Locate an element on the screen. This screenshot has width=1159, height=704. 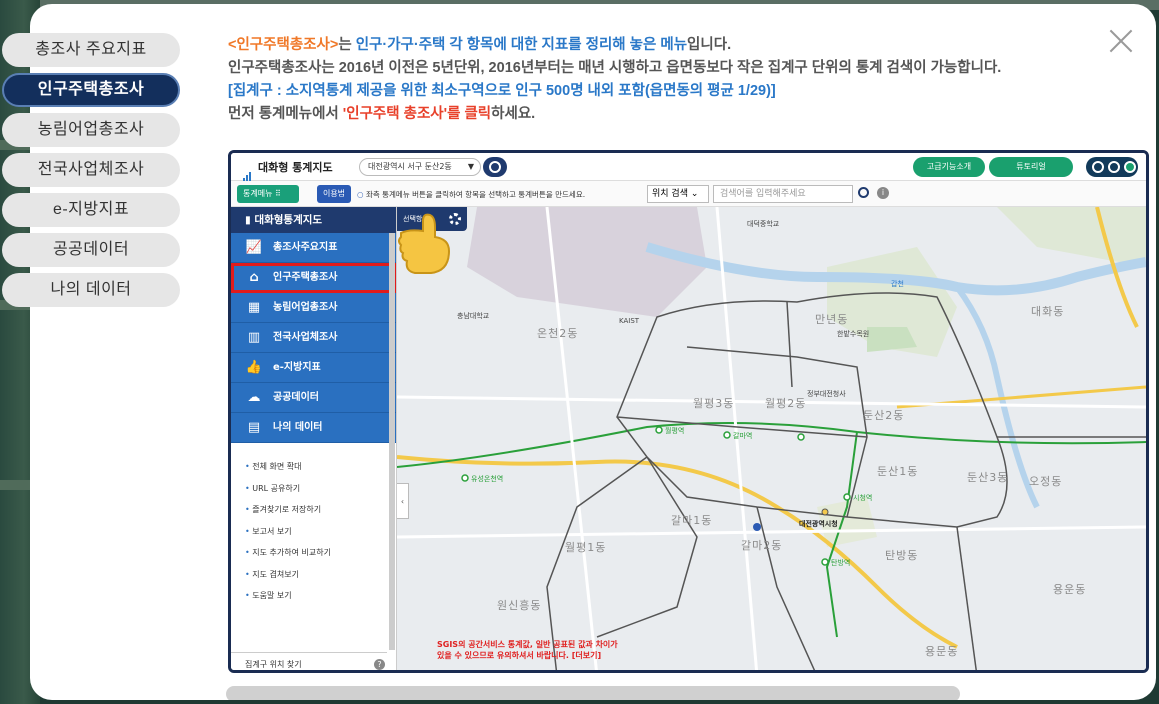
house-icon: ⌂ is located at coordinates (254, 277).